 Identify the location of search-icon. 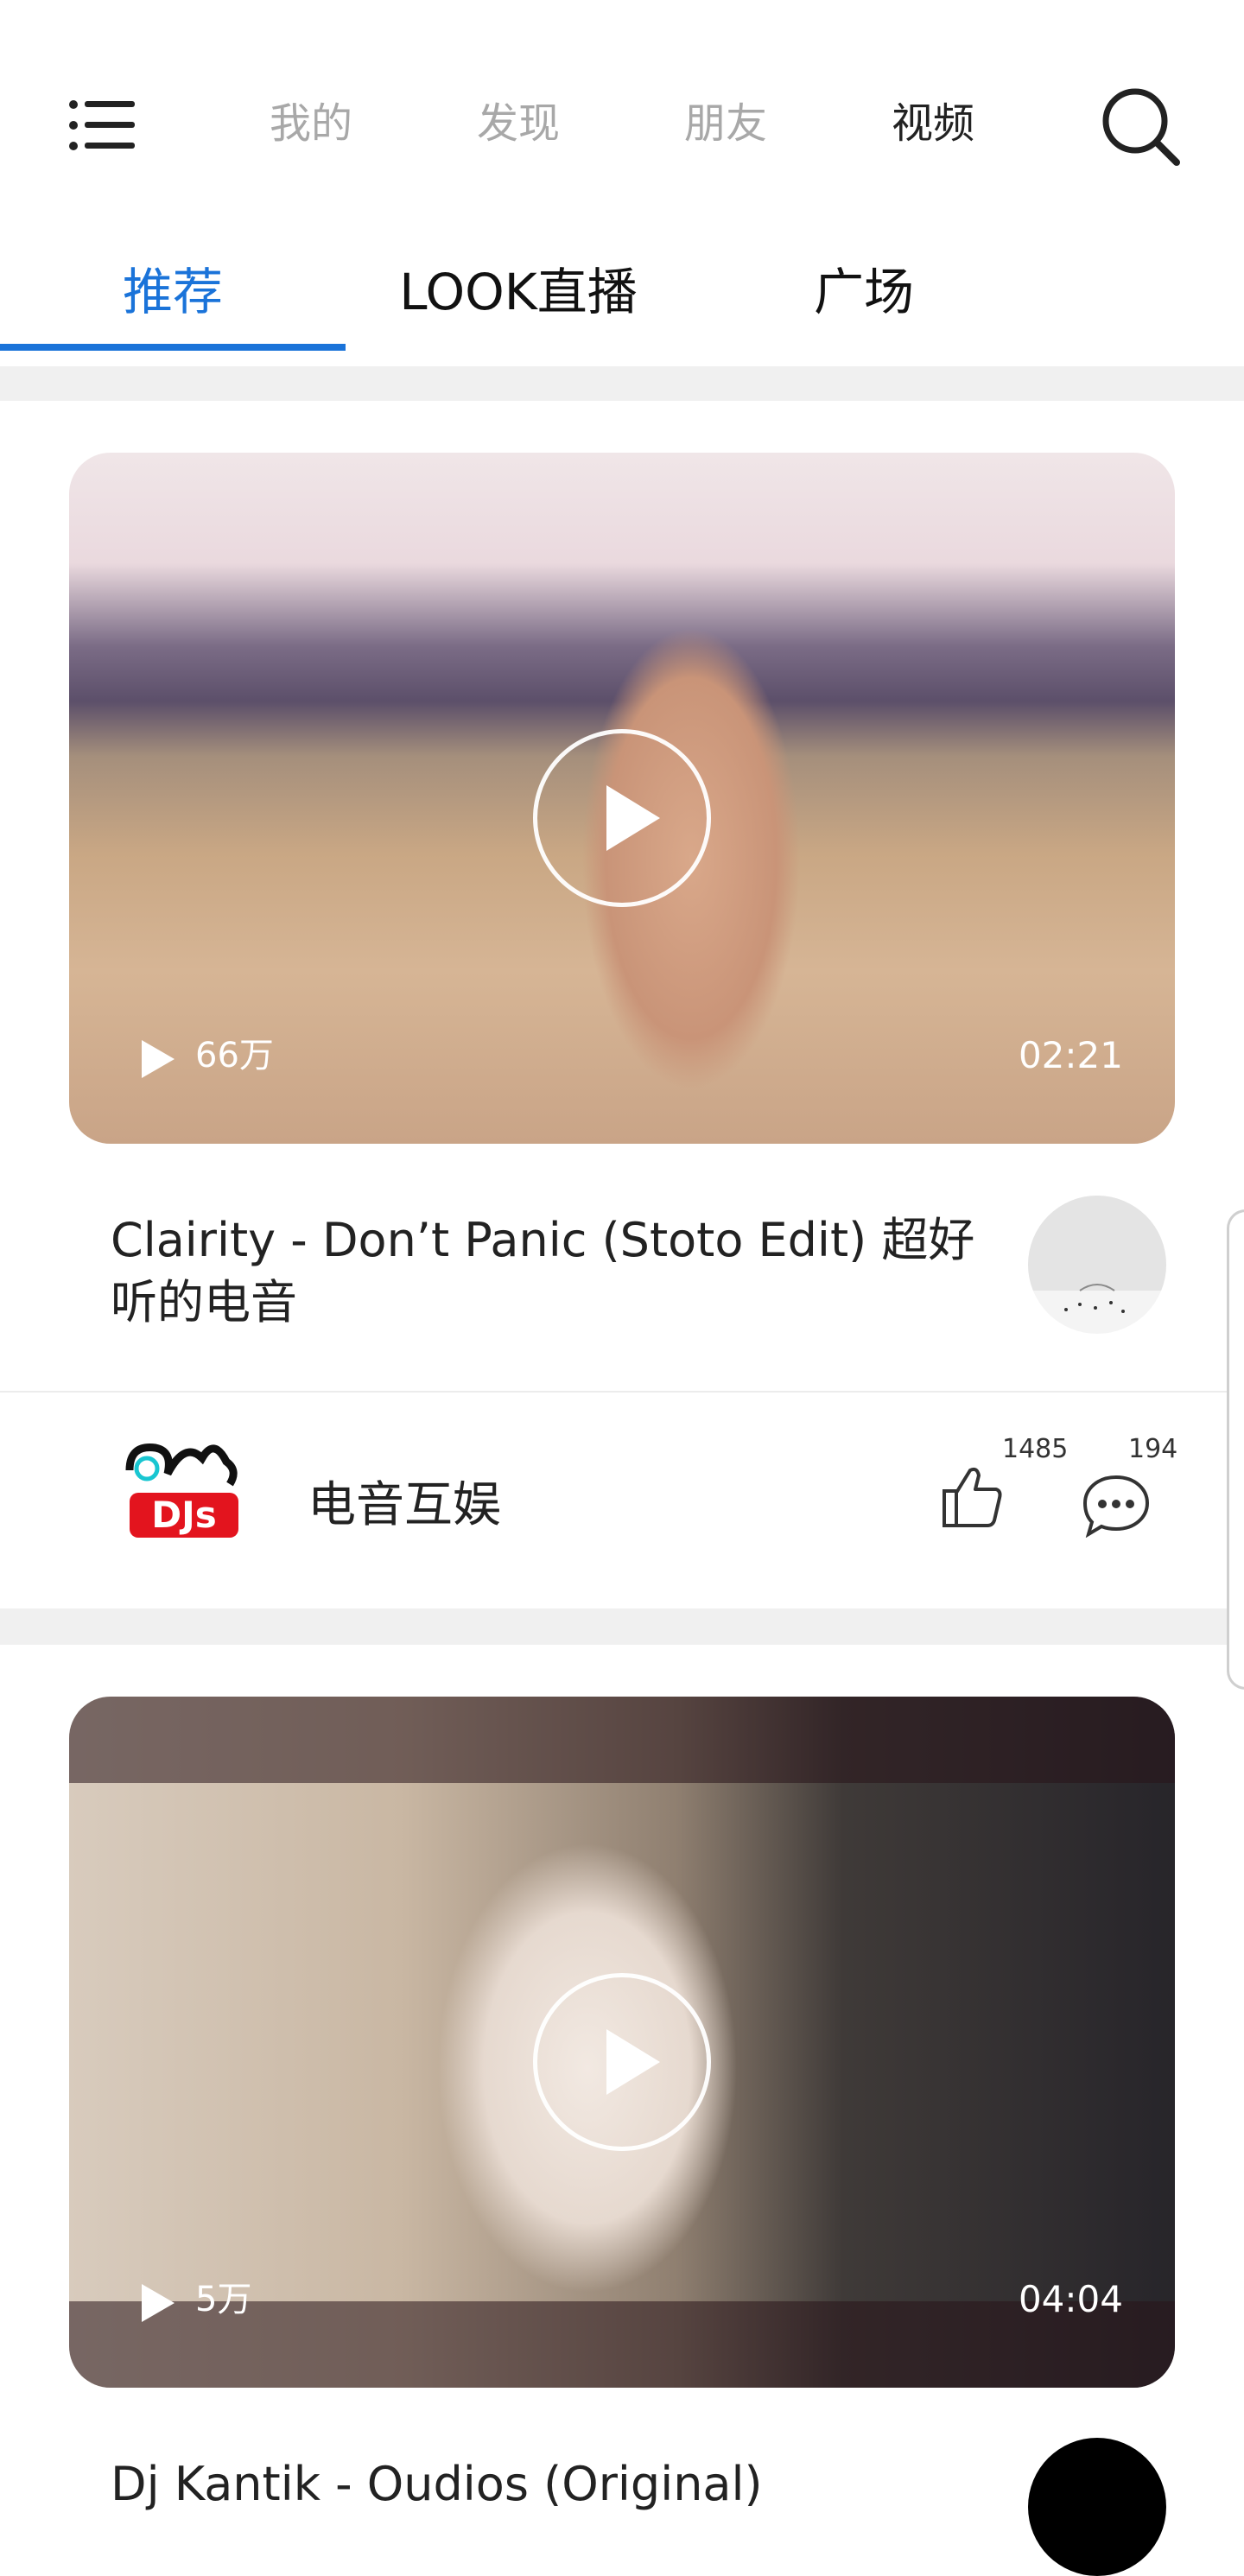
(1140, 126).